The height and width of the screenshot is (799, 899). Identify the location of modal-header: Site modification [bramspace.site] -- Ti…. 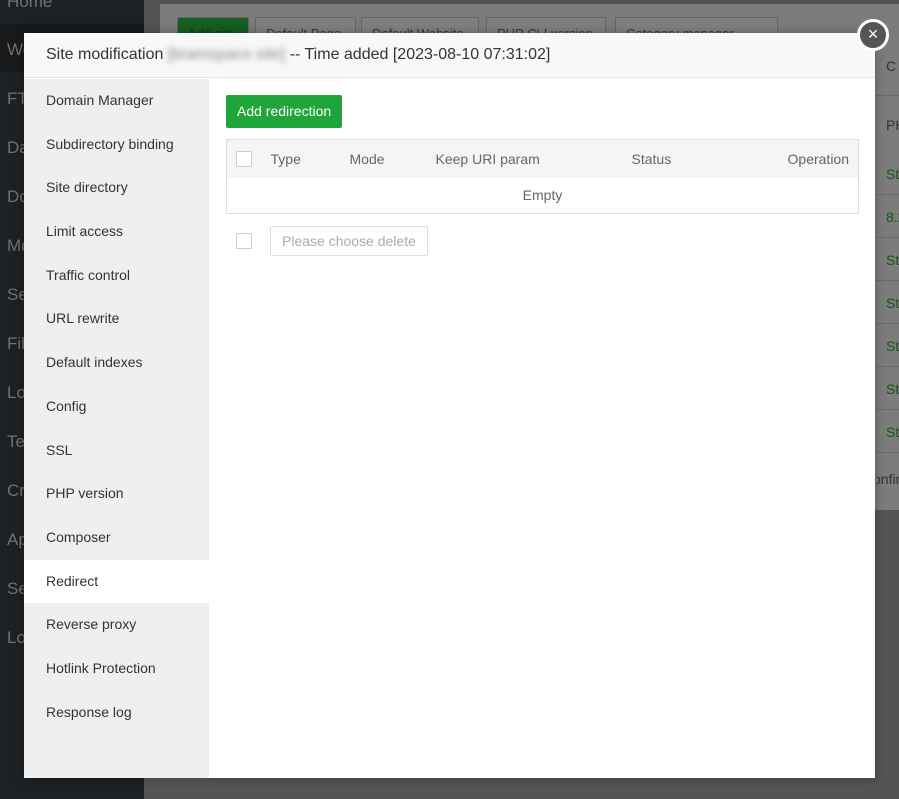
(449, 55).